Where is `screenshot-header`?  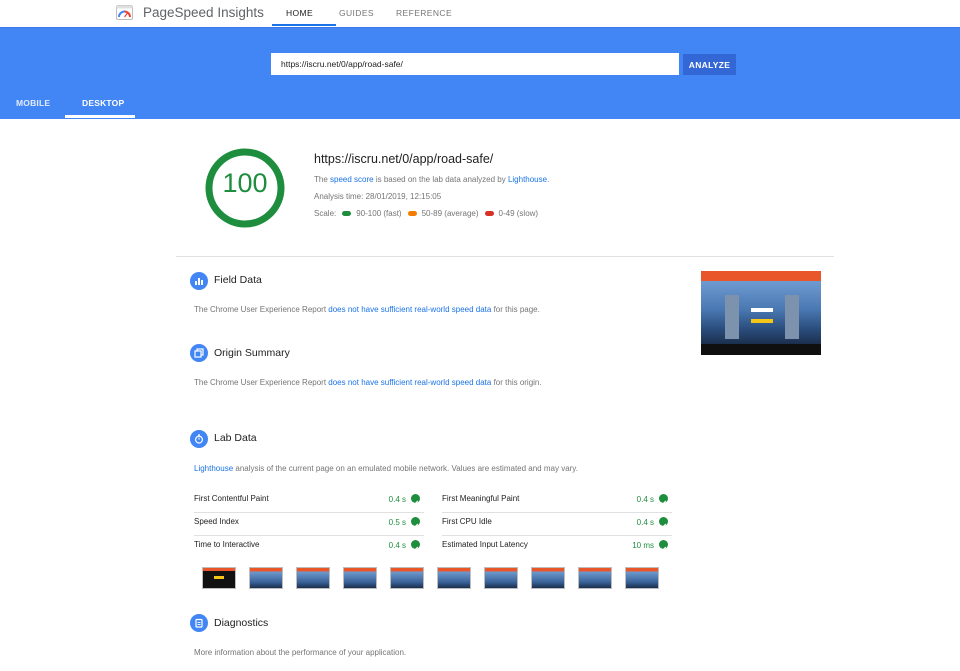 screenshot-header is located at coordinates (761, 276).